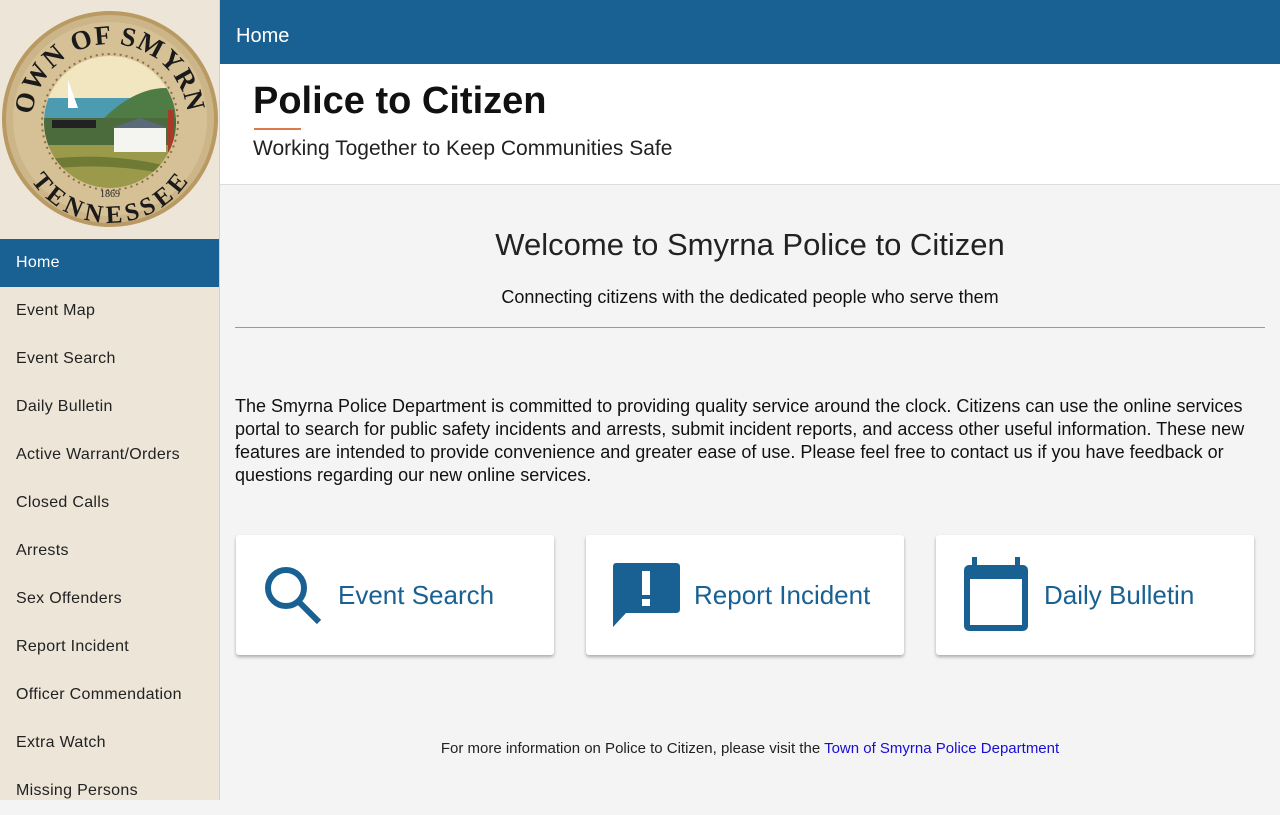 The width and height of the screenshot is (1280, 815). Describe the element at coordinates (109, 647) in the screenshot. I see `sidebar-item-report-incident: Report Incident` at that location.